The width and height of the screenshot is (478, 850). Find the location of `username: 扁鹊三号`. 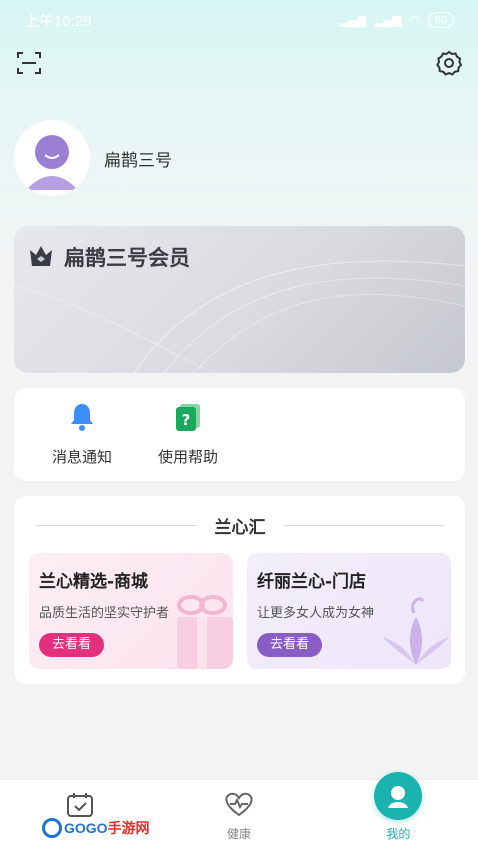

username: 扁鹊三号 is located at coordinates (138, 160).